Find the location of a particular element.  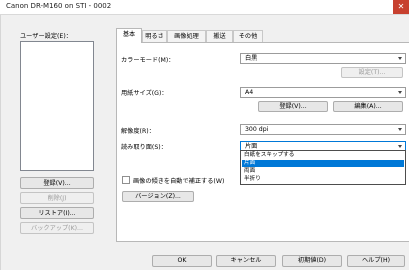

paper-size-select: A4 is located at coordinates (323, 92).